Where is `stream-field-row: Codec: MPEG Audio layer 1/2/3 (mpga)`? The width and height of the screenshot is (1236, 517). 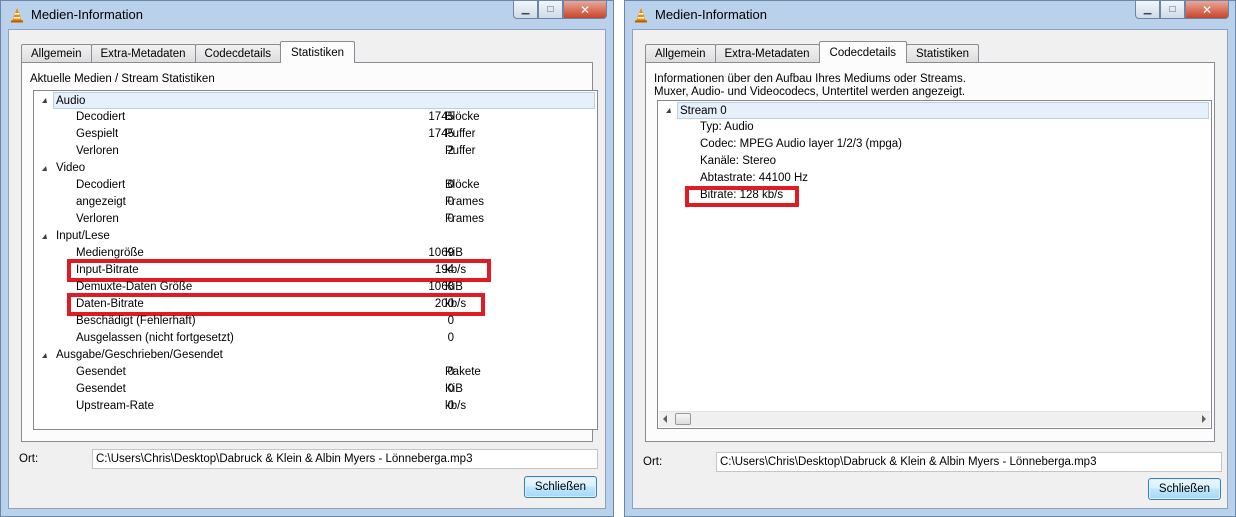
stream-field-row: Codec: MPEG Audio layer 1/2/3 (mpga) is located at coordinates (934, 144).